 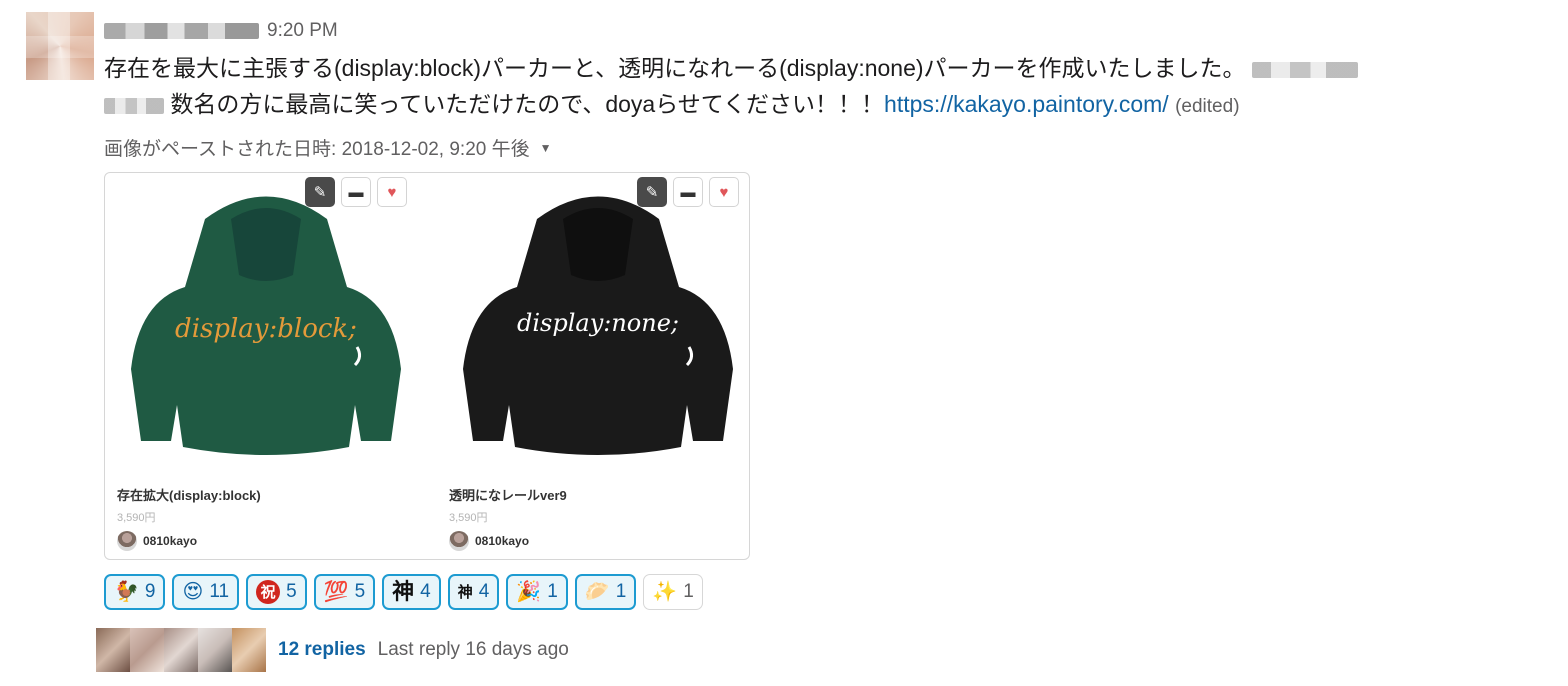 I want to click on reactions-bar: 🐓 9 😍 11 祝 5 💯 5 神 4 神 4 🎉 1 🥟 1 ✨ 1, so click(x=403, y=592).